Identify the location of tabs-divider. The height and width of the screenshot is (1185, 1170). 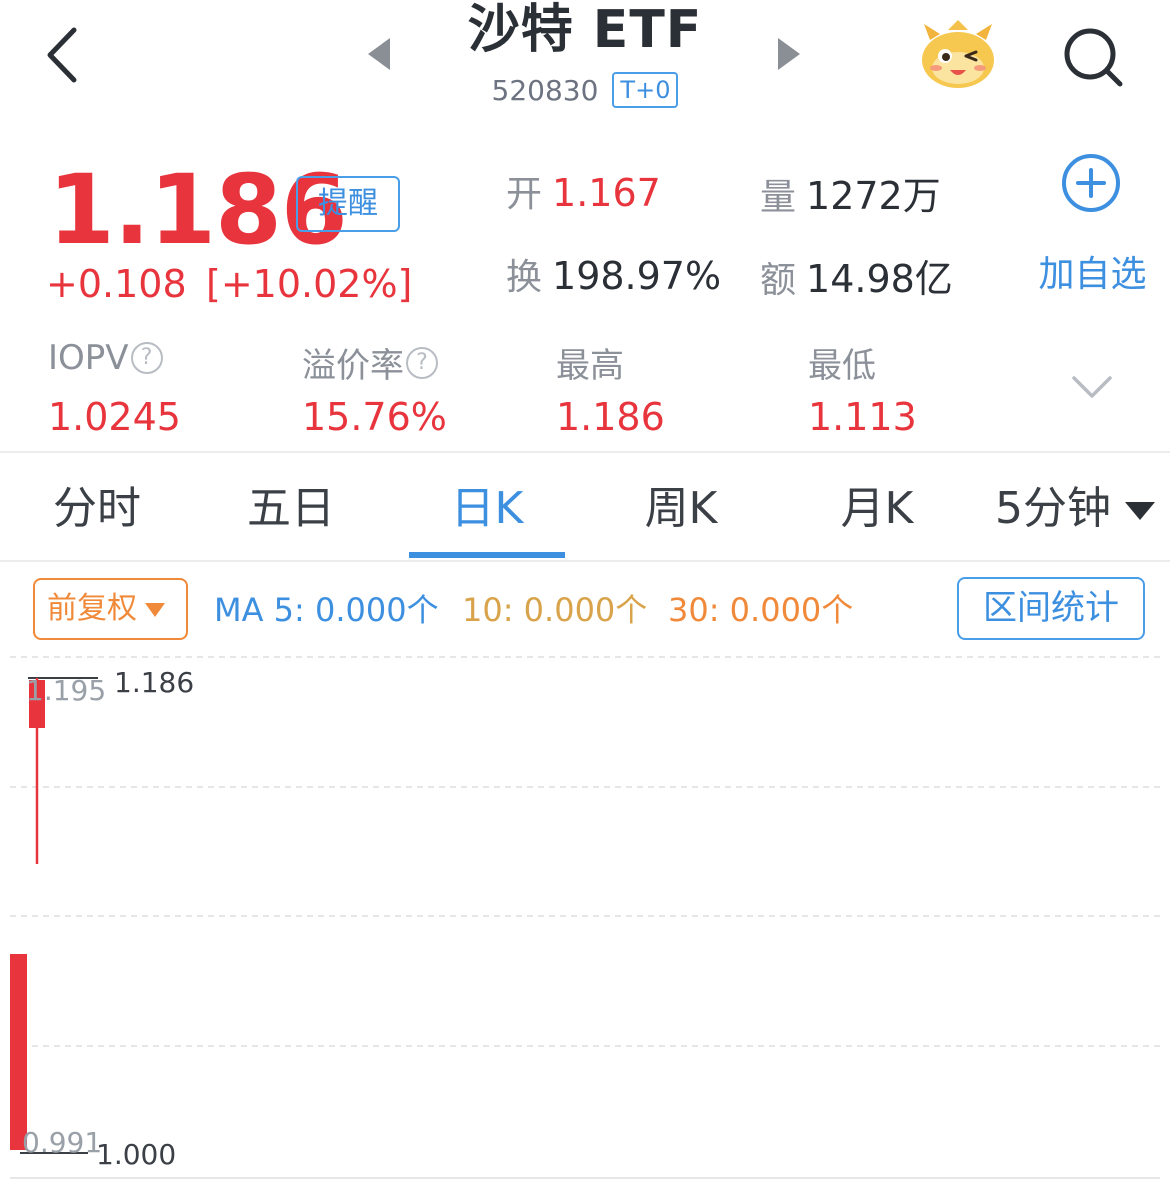
(585, 561).